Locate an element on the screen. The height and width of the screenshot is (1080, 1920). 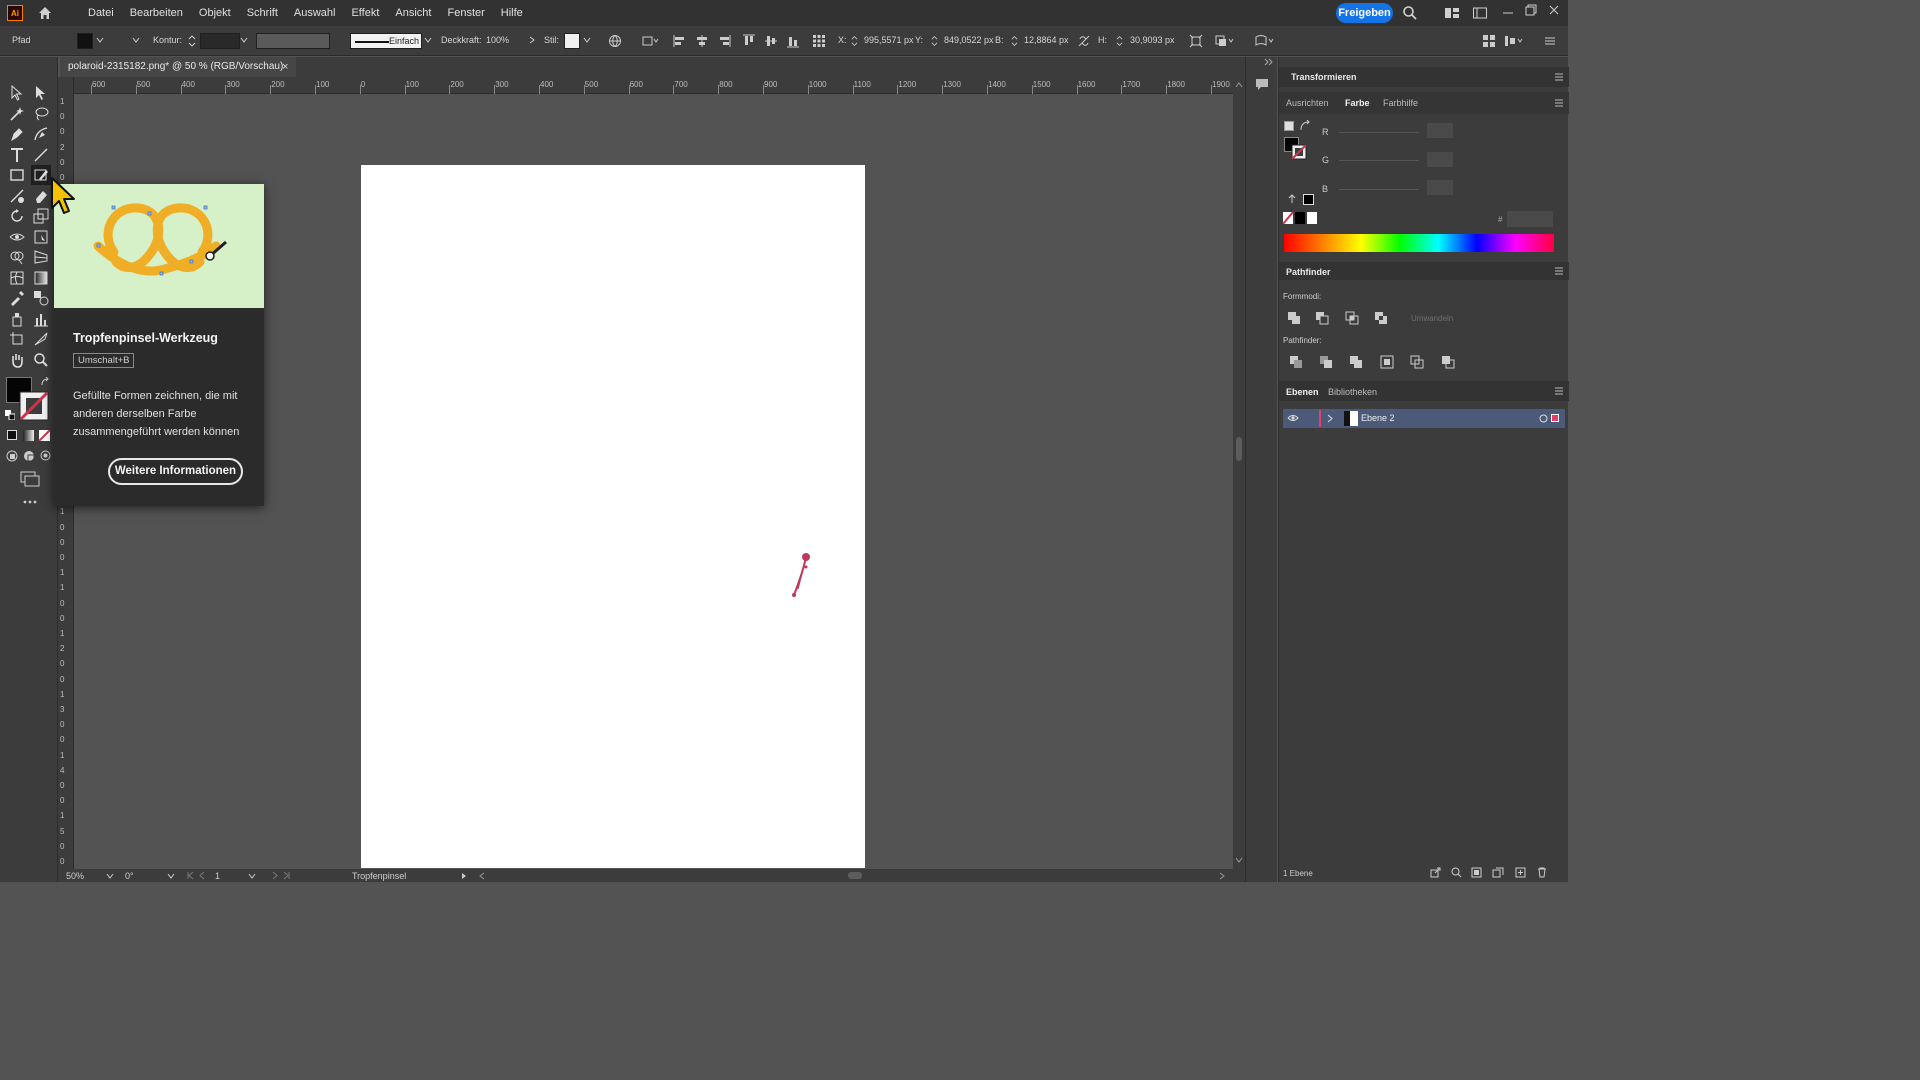
swap-colors-icon is located at coordinates (1305, 126).